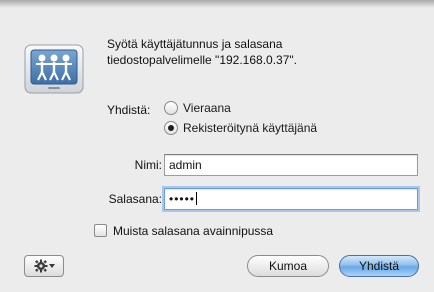  Describe the element at coordinates (217, 4) in the screenshot. I see `window-top-shadow` at that location.